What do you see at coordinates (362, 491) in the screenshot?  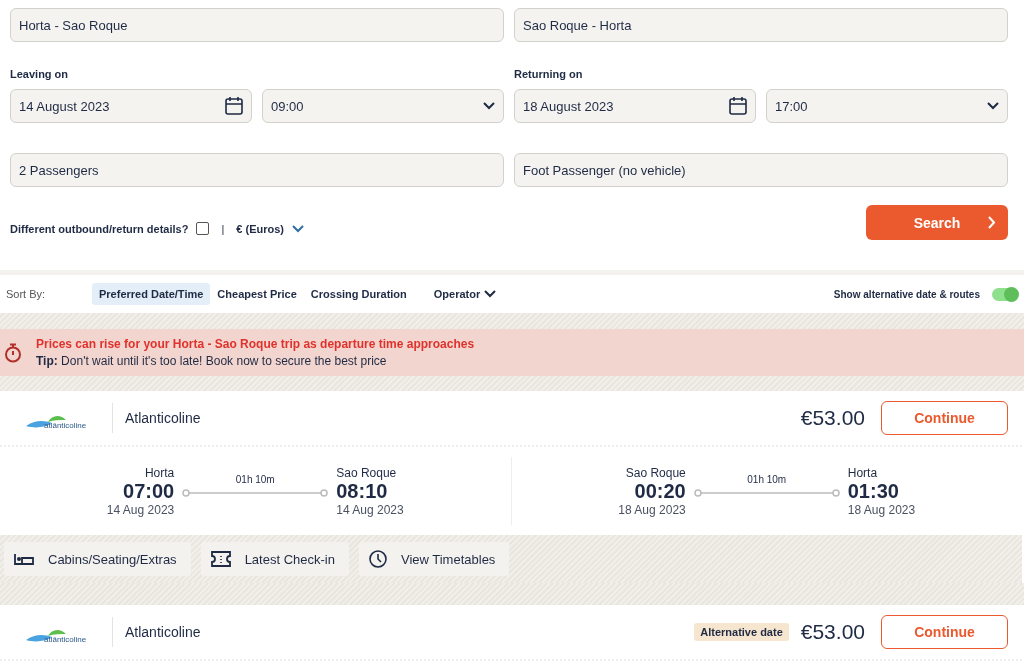 I see `arrival-time: 08:10` at bounding box center [362, 491].